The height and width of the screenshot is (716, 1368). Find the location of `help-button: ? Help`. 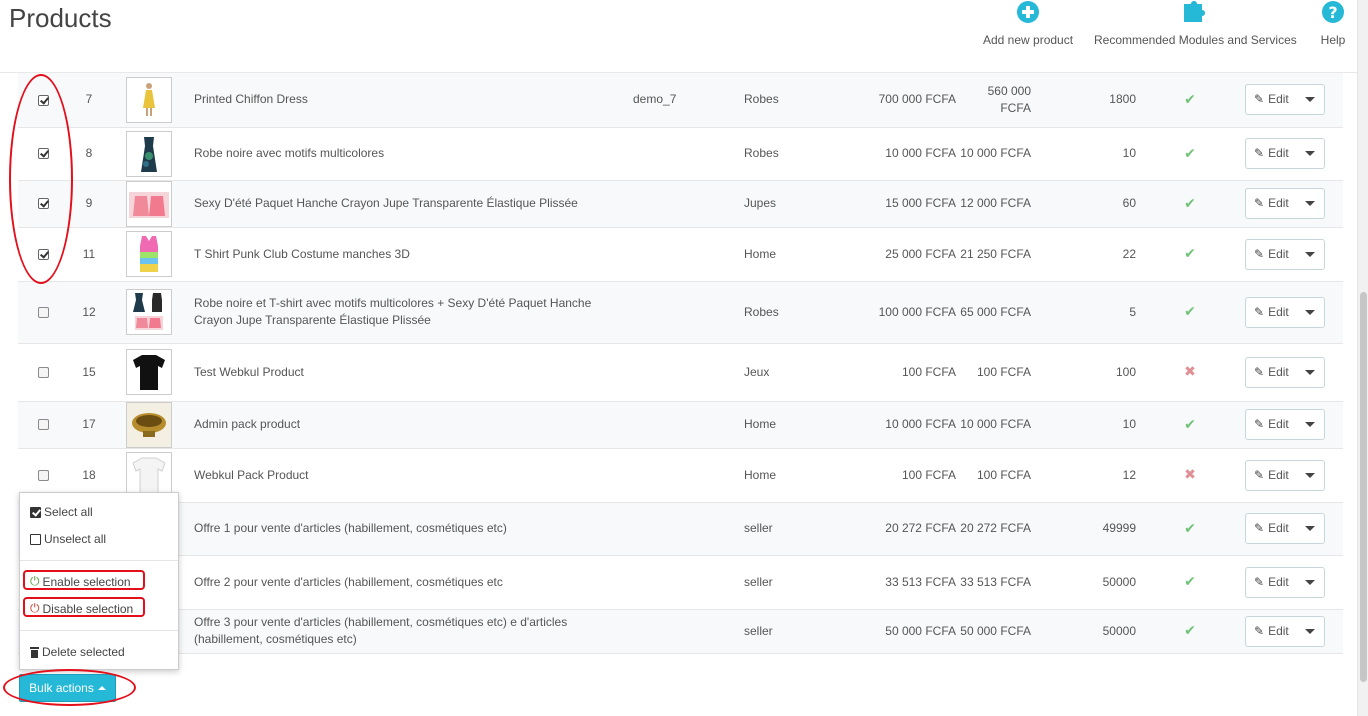

help-button: ? Help is located at coordinates (1333, 23).